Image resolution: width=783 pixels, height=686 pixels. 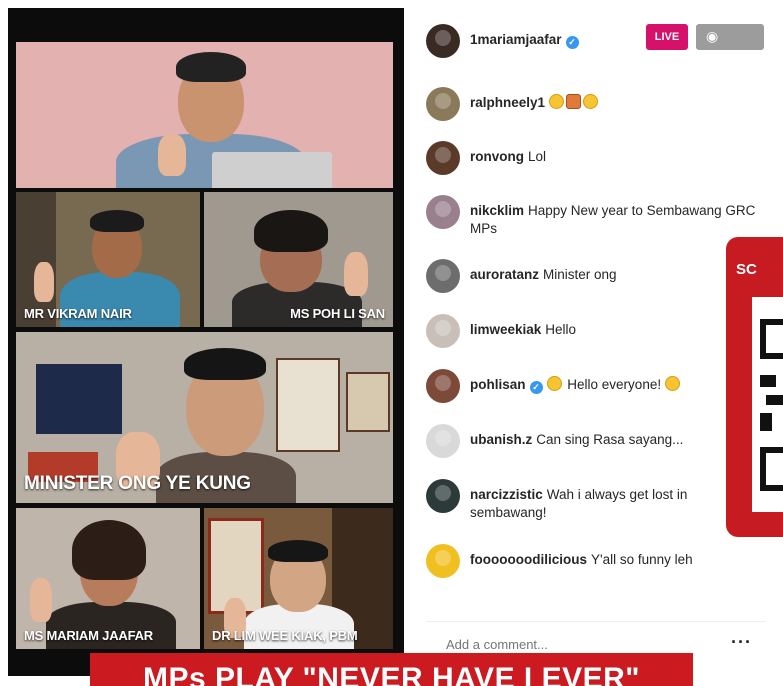 I want to click on list-item: pohlisan ✓ Hello everyone!, so click(x=596, y=386).